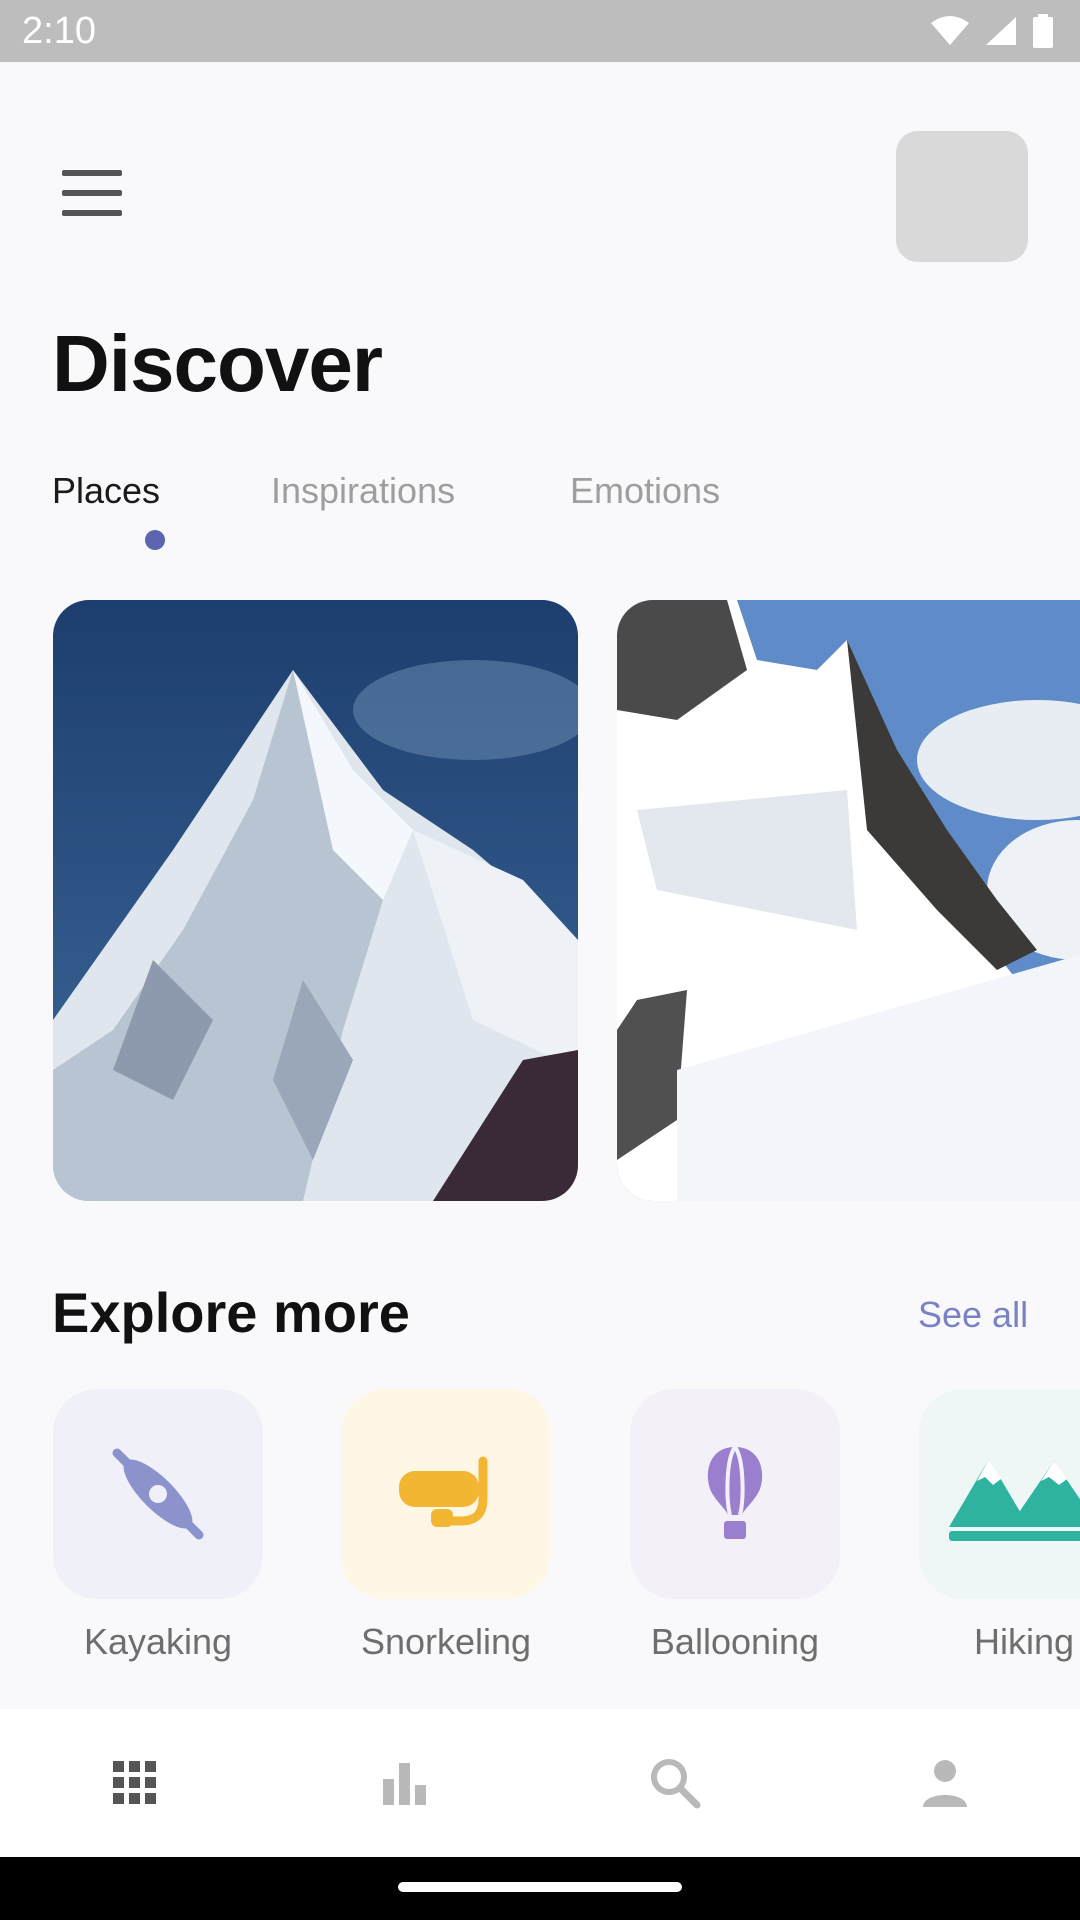 This screenshot has width=1080, height=1920. I want to click on activity-snorkeling: Snorkeling, so click(446, 1526).